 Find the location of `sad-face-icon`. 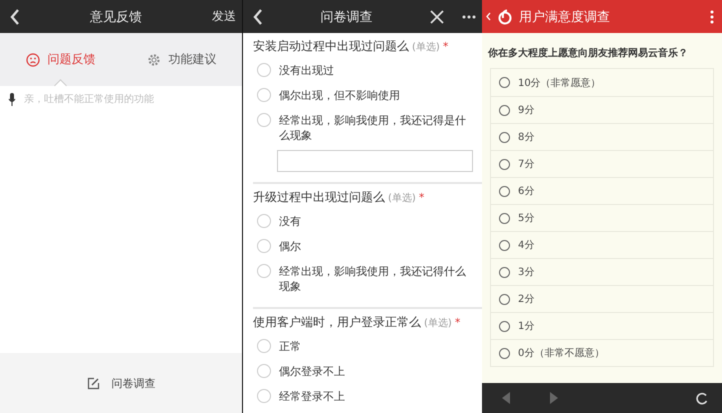

sad-face-icon is located at coordinates (33, 59).